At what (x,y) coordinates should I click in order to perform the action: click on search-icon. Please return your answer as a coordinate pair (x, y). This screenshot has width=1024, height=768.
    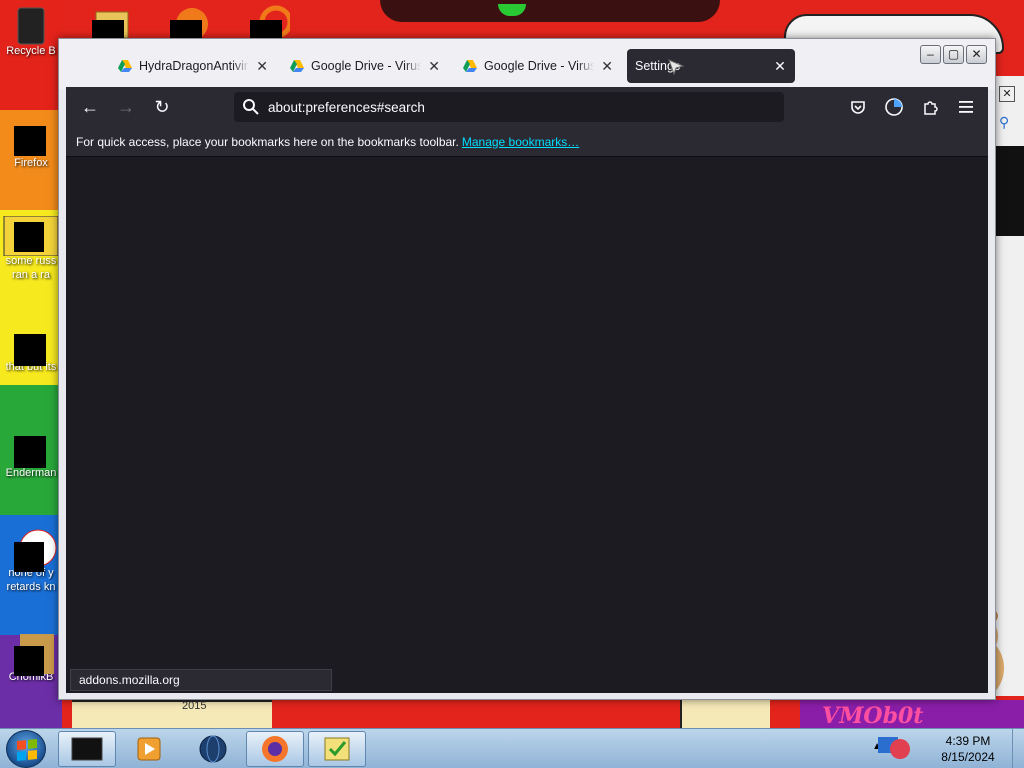
    Looking at the image, I should click on (251, 107).